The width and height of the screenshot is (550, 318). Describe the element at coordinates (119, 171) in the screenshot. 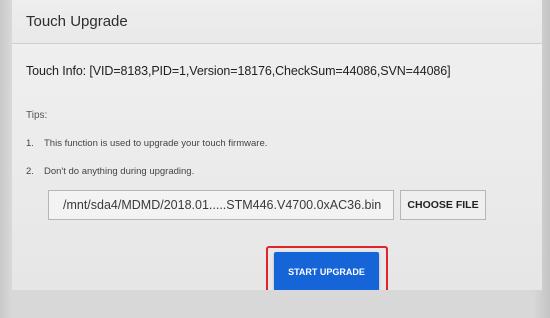

I see `tip-text: Don't do anything during upgrading.` at that location.